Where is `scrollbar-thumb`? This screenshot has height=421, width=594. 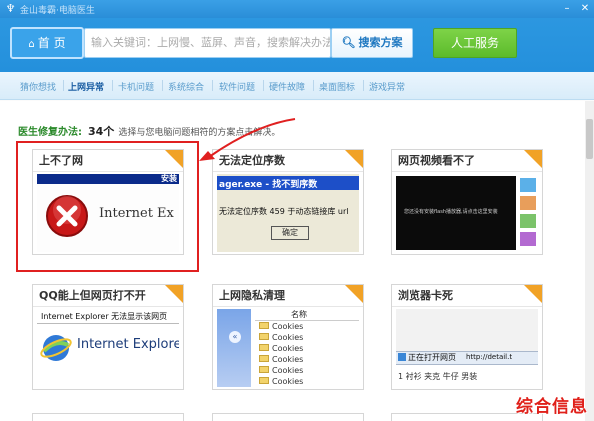 scrollbar-thumb is located at coordinates (589, 139).